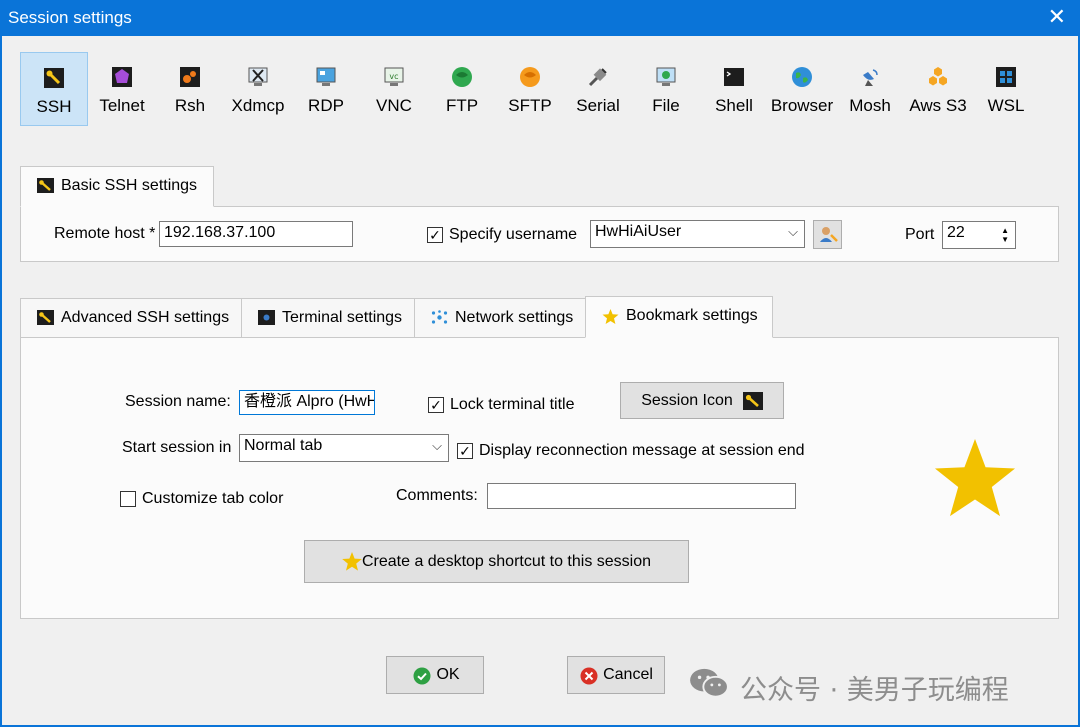  I want to click on customize-tab-color-label: Customize tab color, so click(213, 498).